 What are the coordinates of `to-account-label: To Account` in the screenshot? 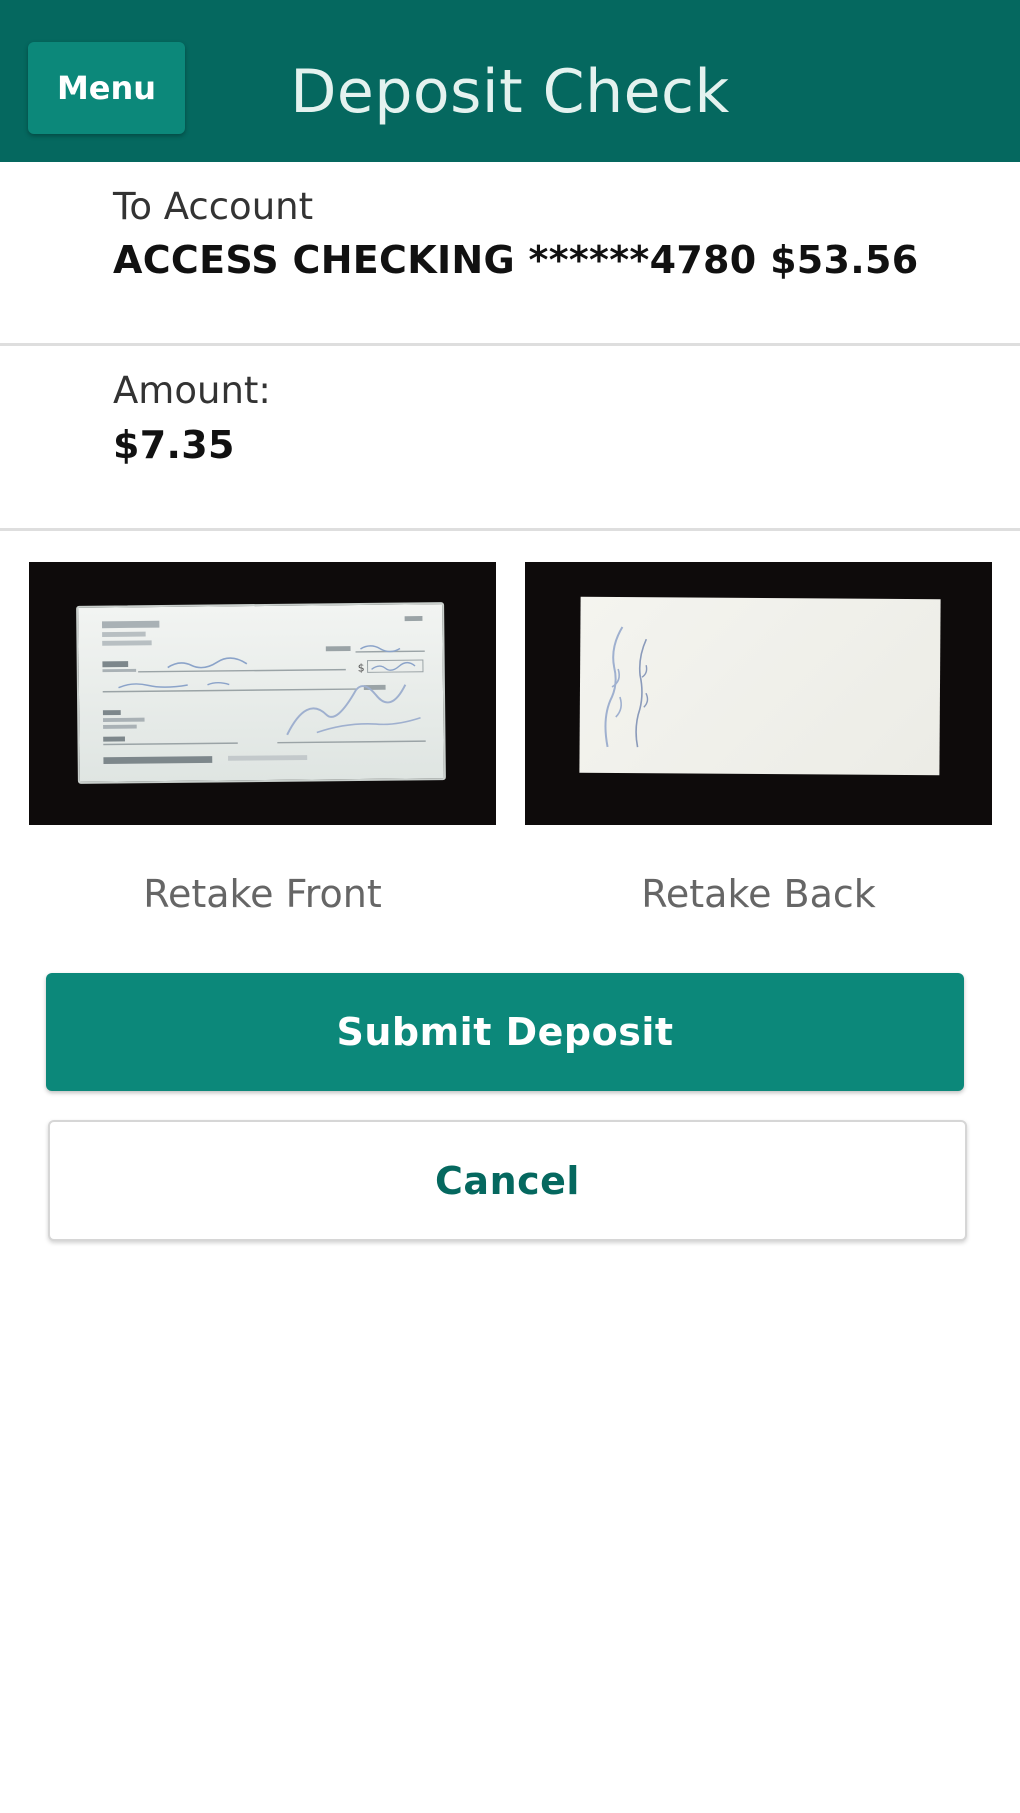 It's located at (213, 206).